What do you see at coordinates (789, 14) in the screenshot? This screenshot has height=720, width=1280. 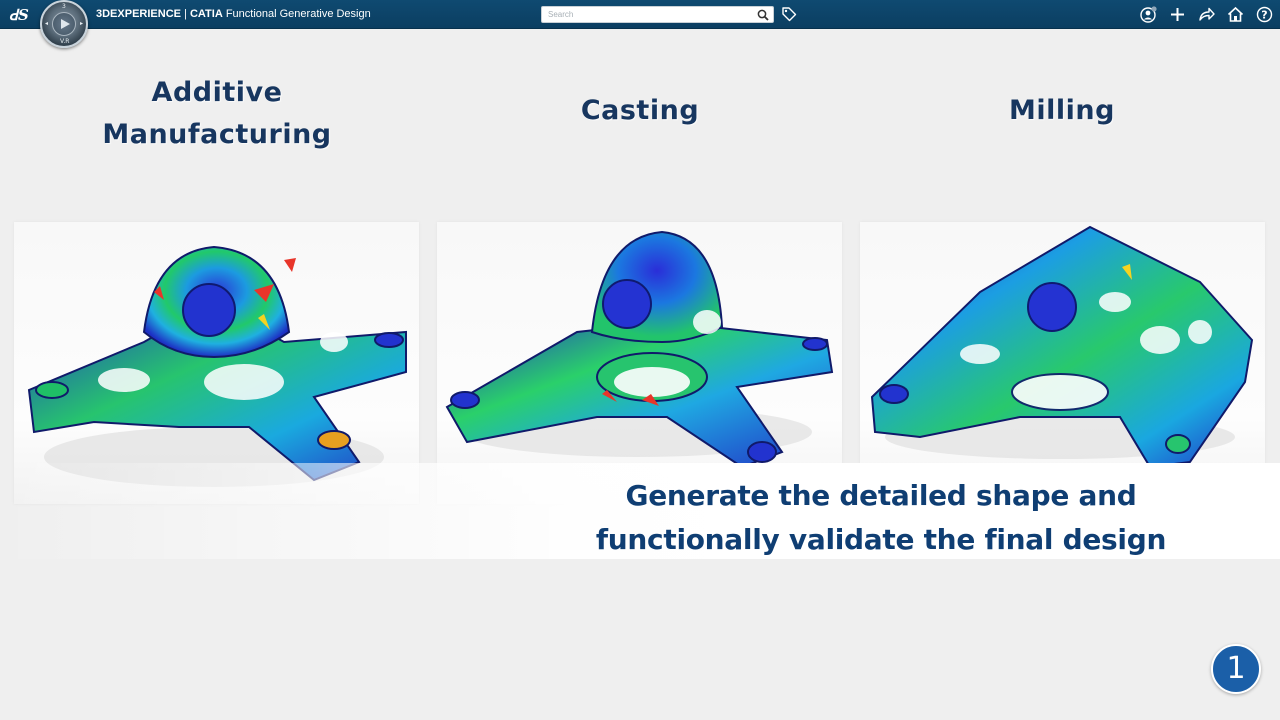 I see `tag-icon` at bounding box center [789, 14].